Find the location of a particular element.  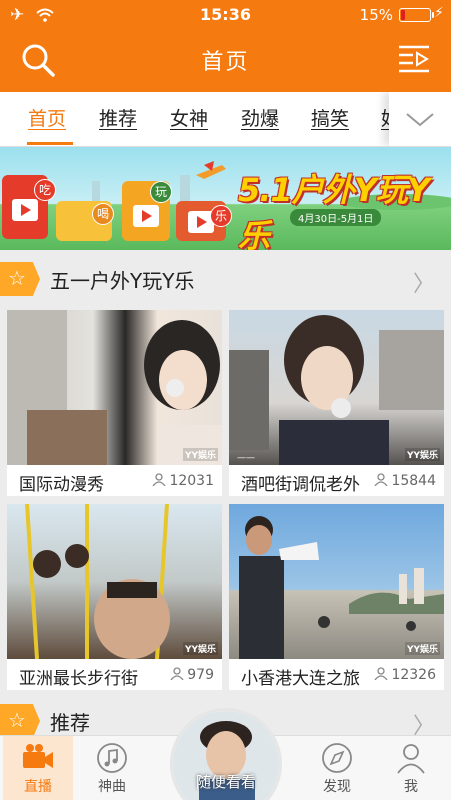

battery-fill is located at coordinates (403, 15).